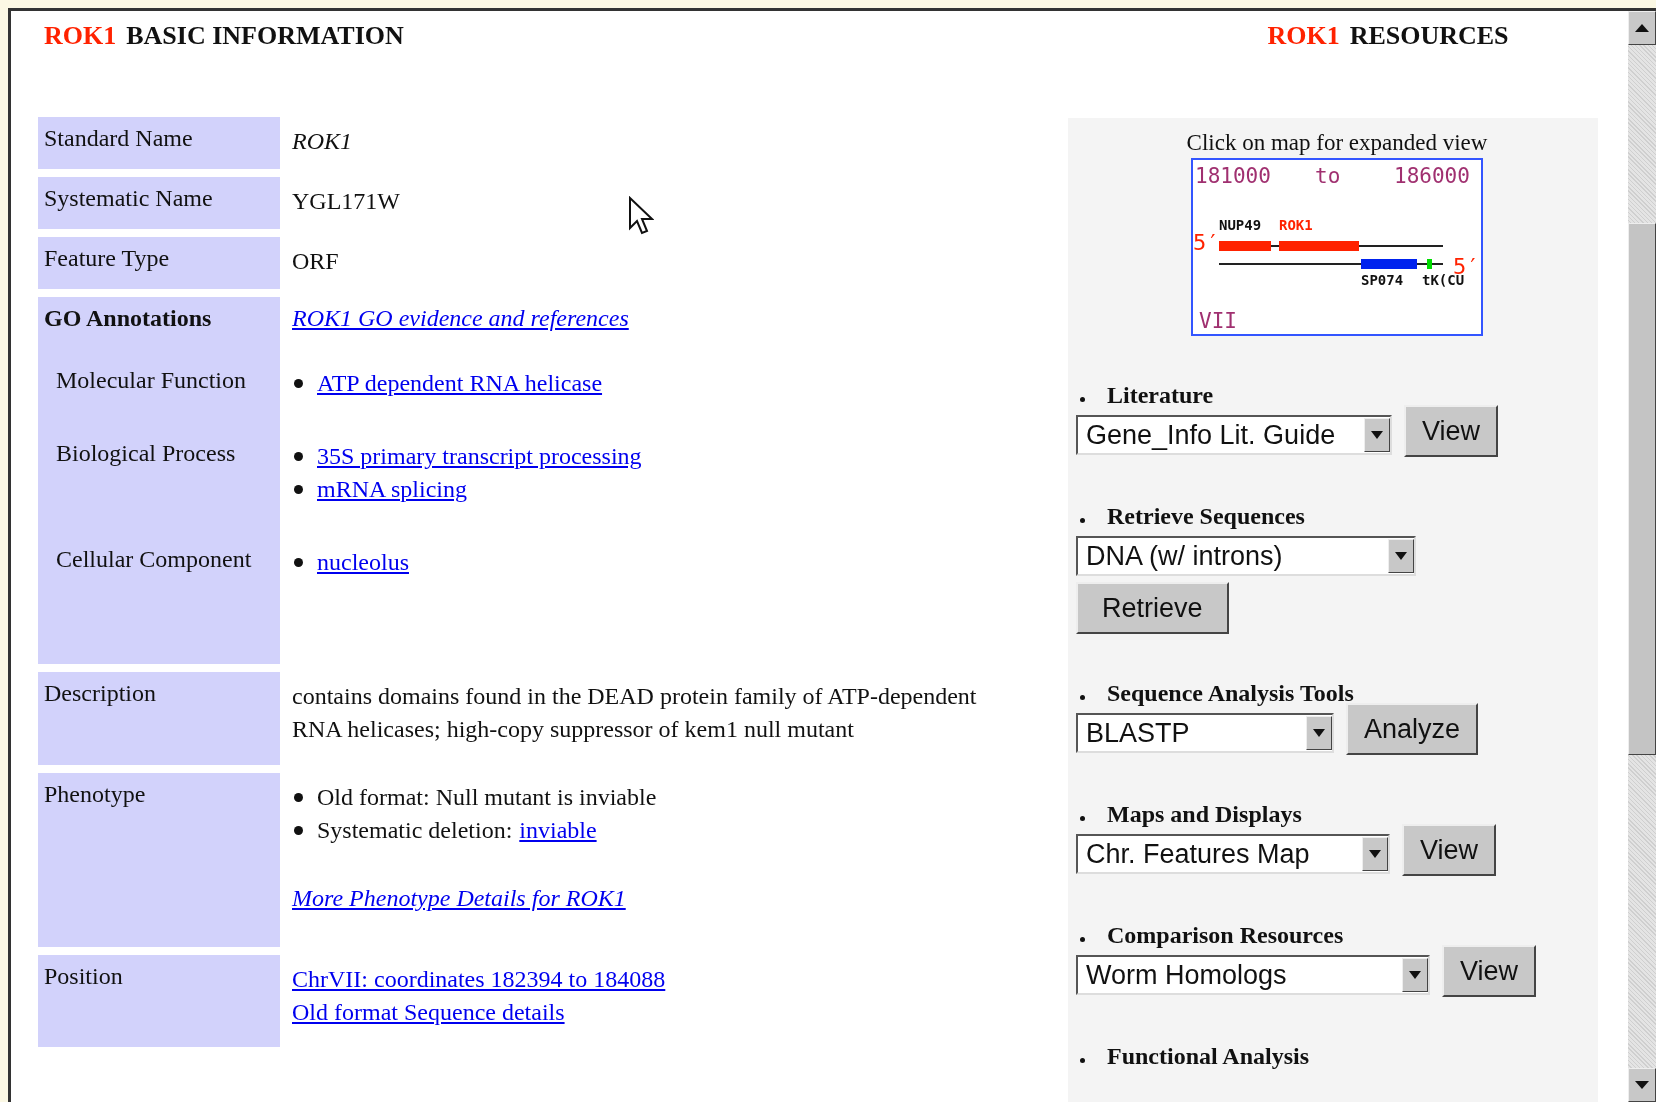  I want to click on position-link: ChrVII: coordinates 182394 to 184088, so click(479, 979).